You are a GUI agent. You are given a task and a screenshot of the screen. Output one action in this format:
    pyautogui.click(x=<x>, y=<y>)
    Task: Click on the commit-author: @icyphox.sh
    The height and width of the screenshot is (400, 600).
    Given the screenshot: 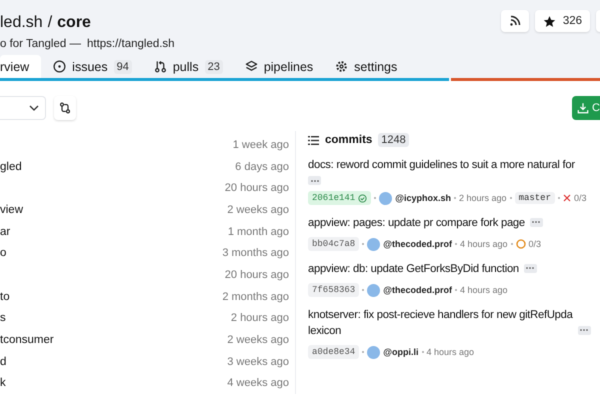 What is the action you would take?
    pyautogui.click(x=423, y=198)
    